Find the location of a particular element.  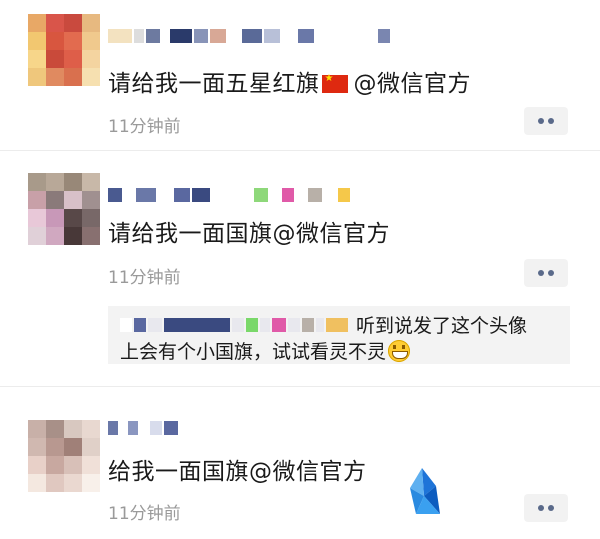

mention-link: @微信官方 is located at coordinates (413, 84).